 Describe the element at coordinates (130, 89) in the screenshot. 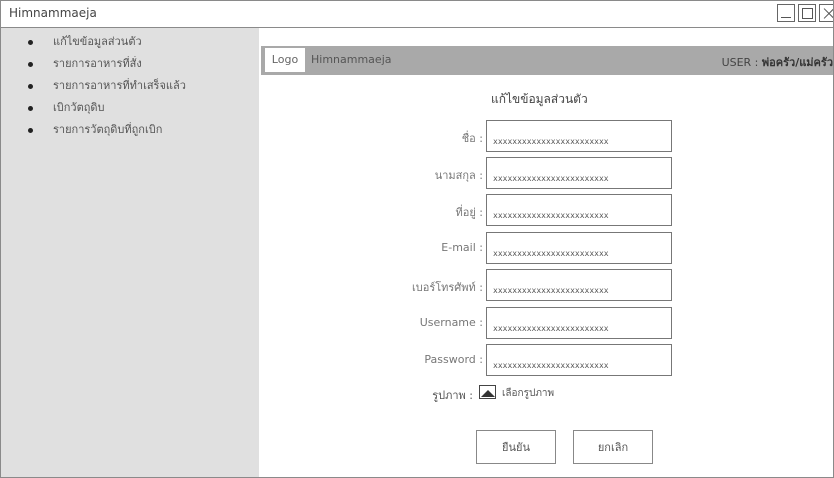

I see `sidebar-item-finished-food: รายการอาหารที่ทำเสร็จแล้ว` at that location.